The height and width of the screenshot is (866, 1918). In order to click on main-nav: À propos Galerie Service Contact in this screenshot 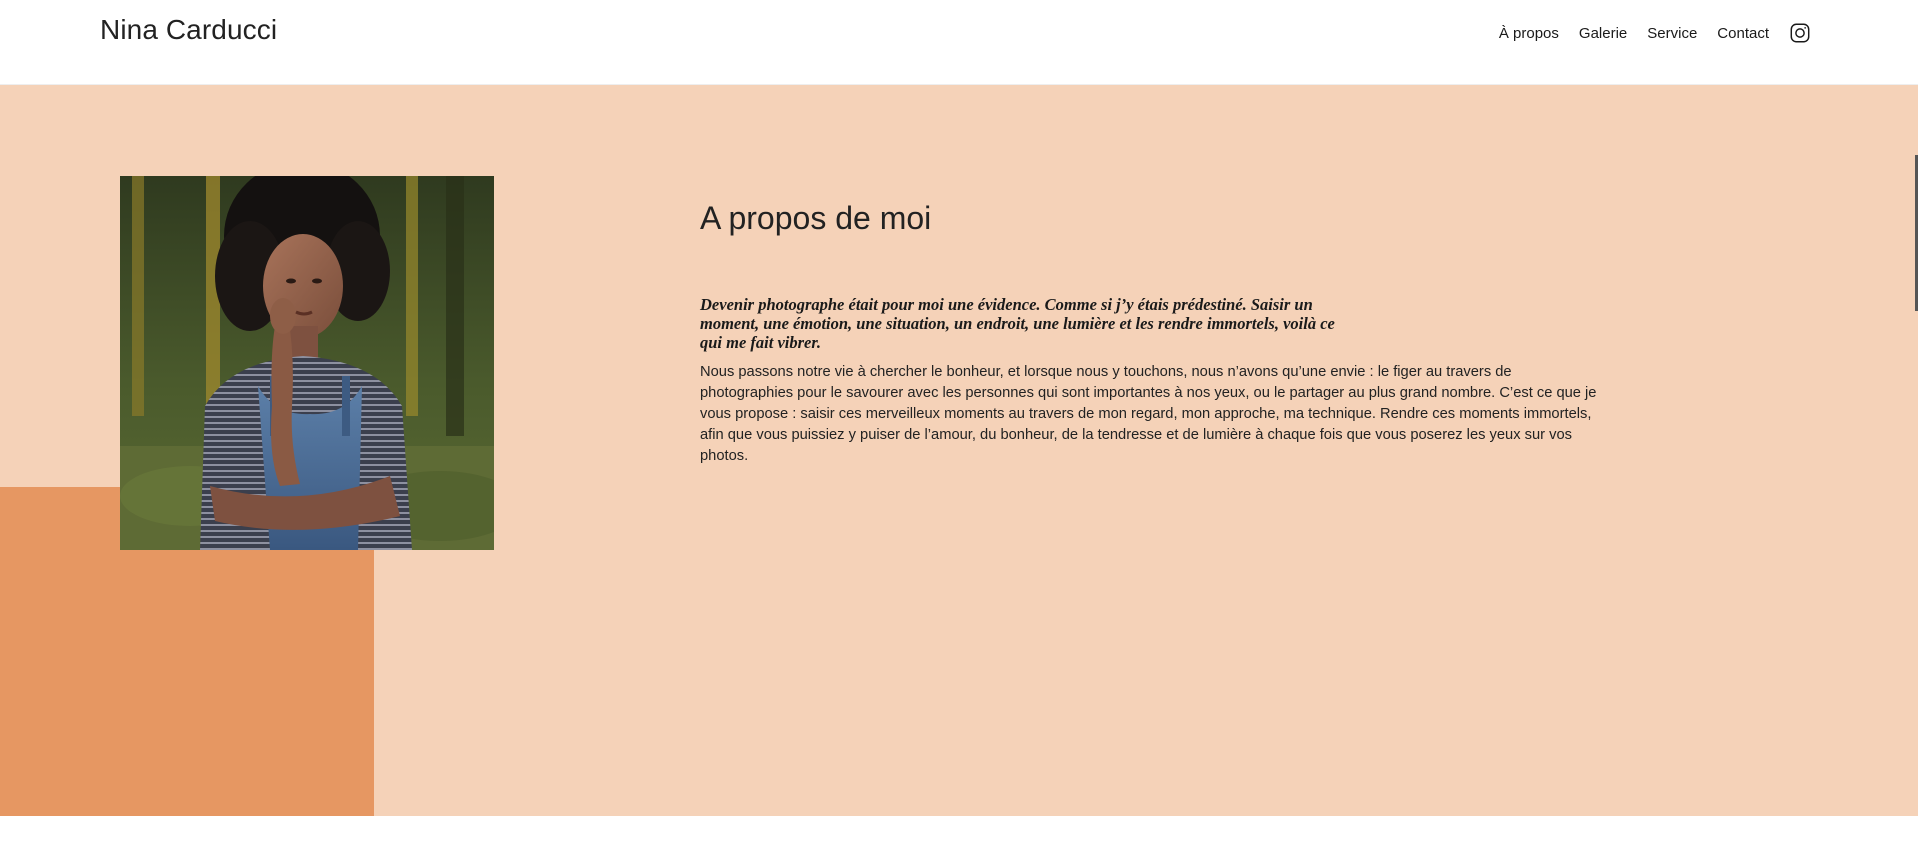, I will do `click(1655, 33)`.